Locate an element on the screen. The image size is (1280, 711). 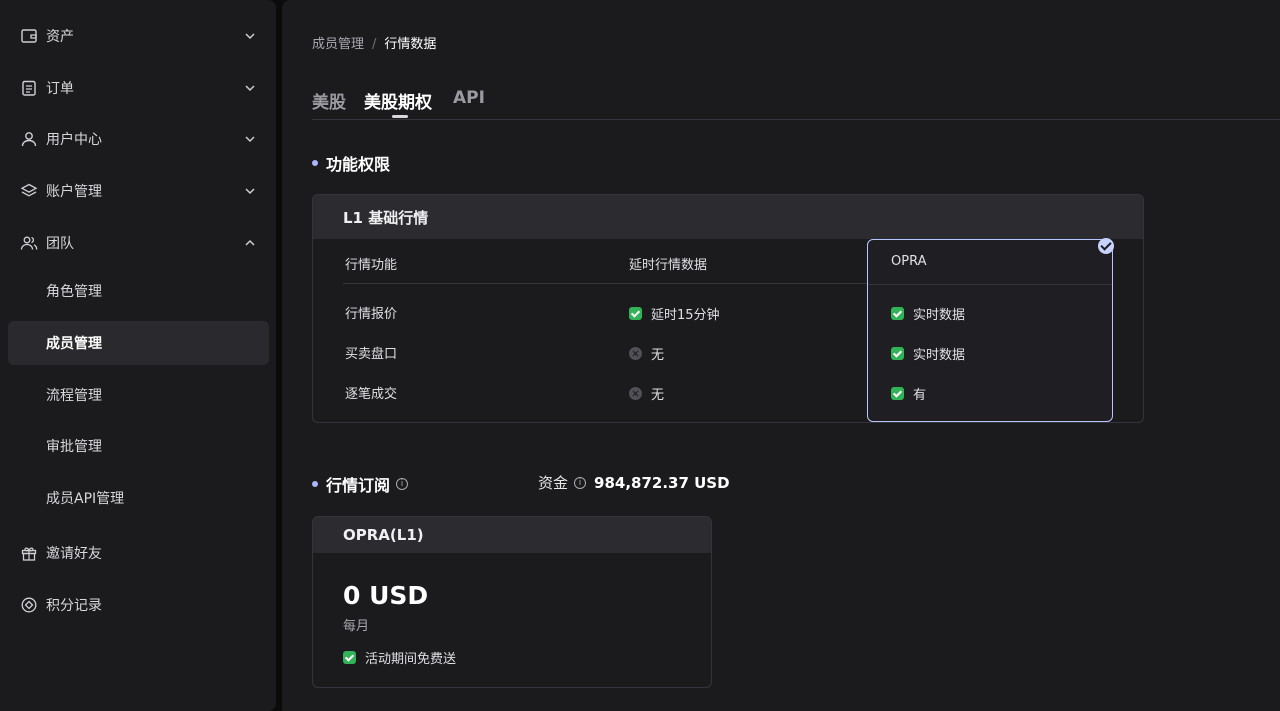
sidebar-item-role-management: 角色管理 is located at coordinates (138, 291).